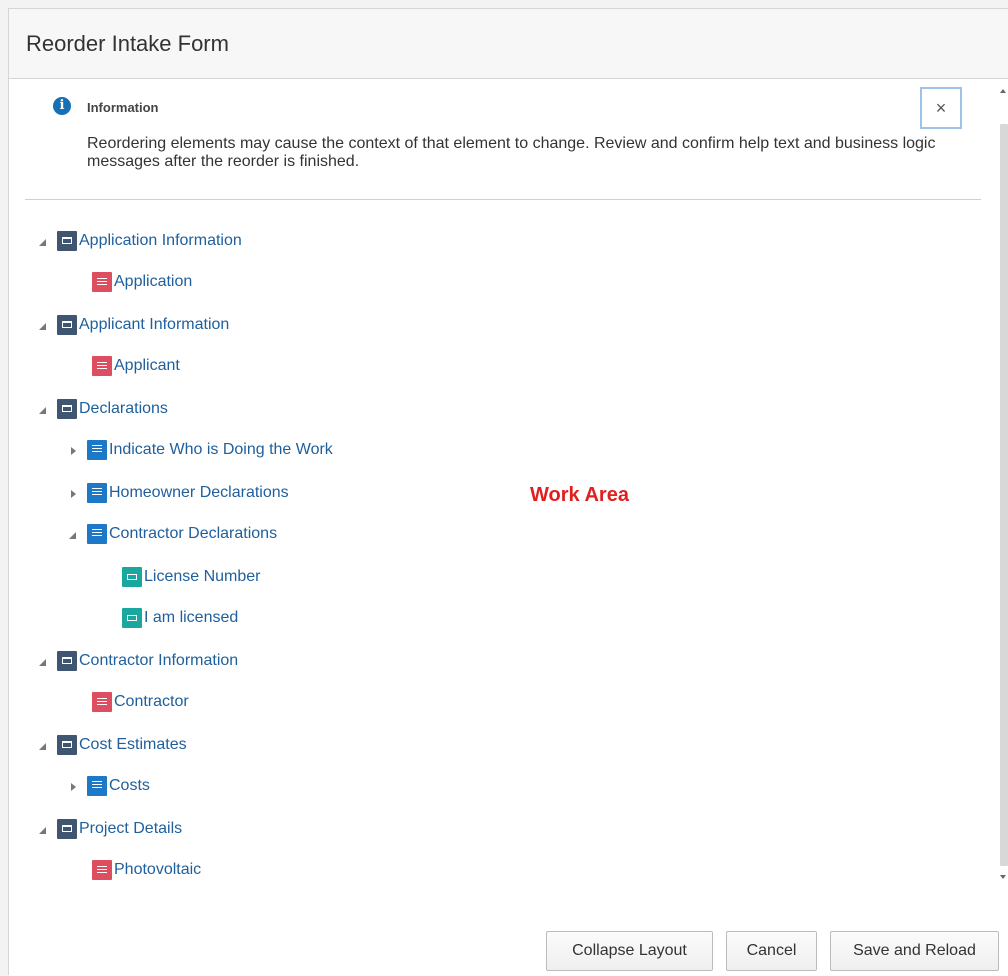 Image resolution: width=1008 pixels, height=976 pixels. I want to click on tree-node-section: Homeowner Declarations, so click(179, 493).